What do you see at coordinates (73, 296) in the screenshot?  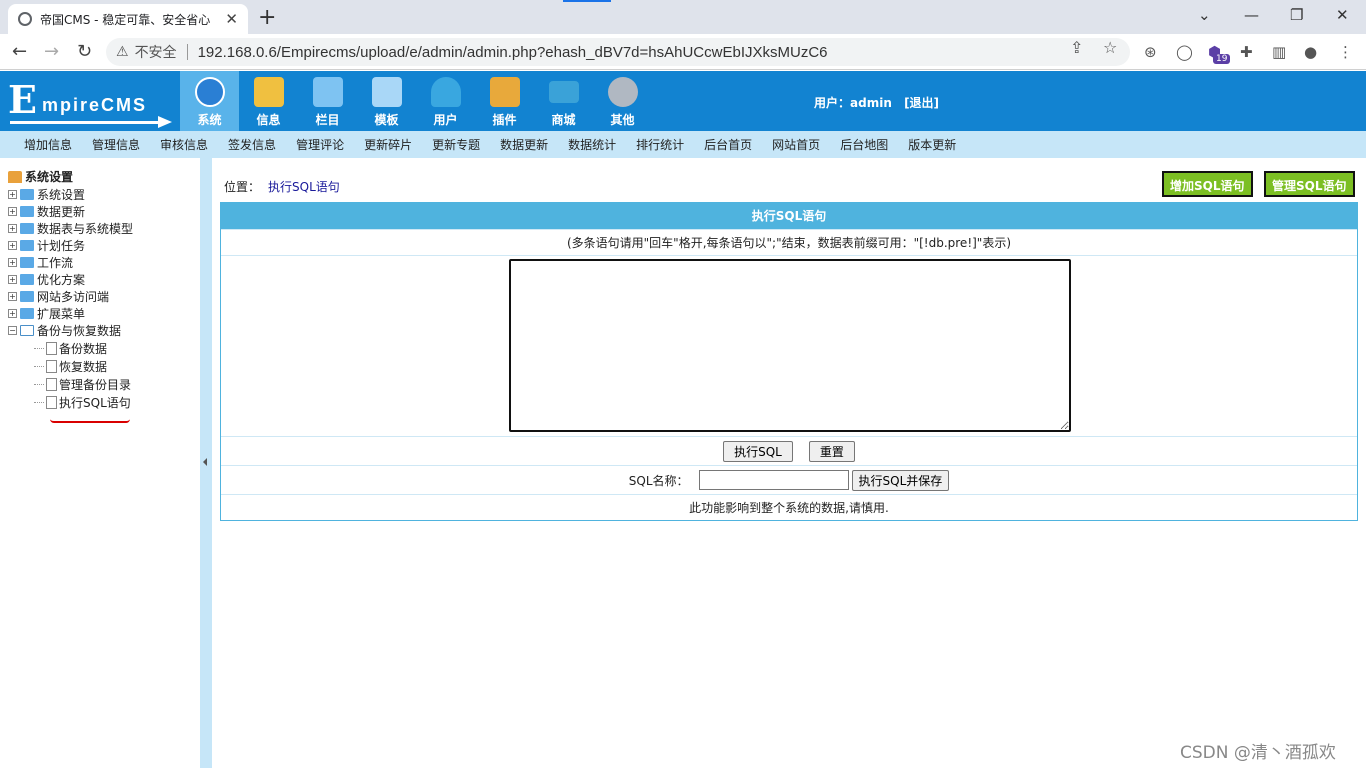 I see `tree-node-label: 网站多访问端` at bounding box center [73, 296].